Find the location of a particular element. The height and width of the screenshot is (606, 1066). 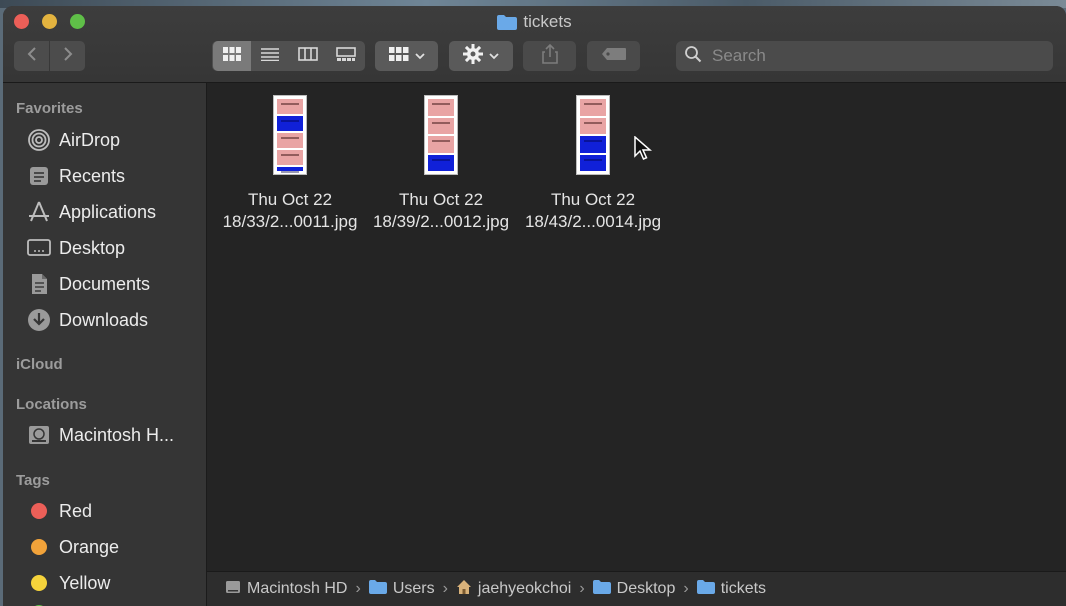

sidebar-item-downloads: Downloads is located at coordinates (87, 320).